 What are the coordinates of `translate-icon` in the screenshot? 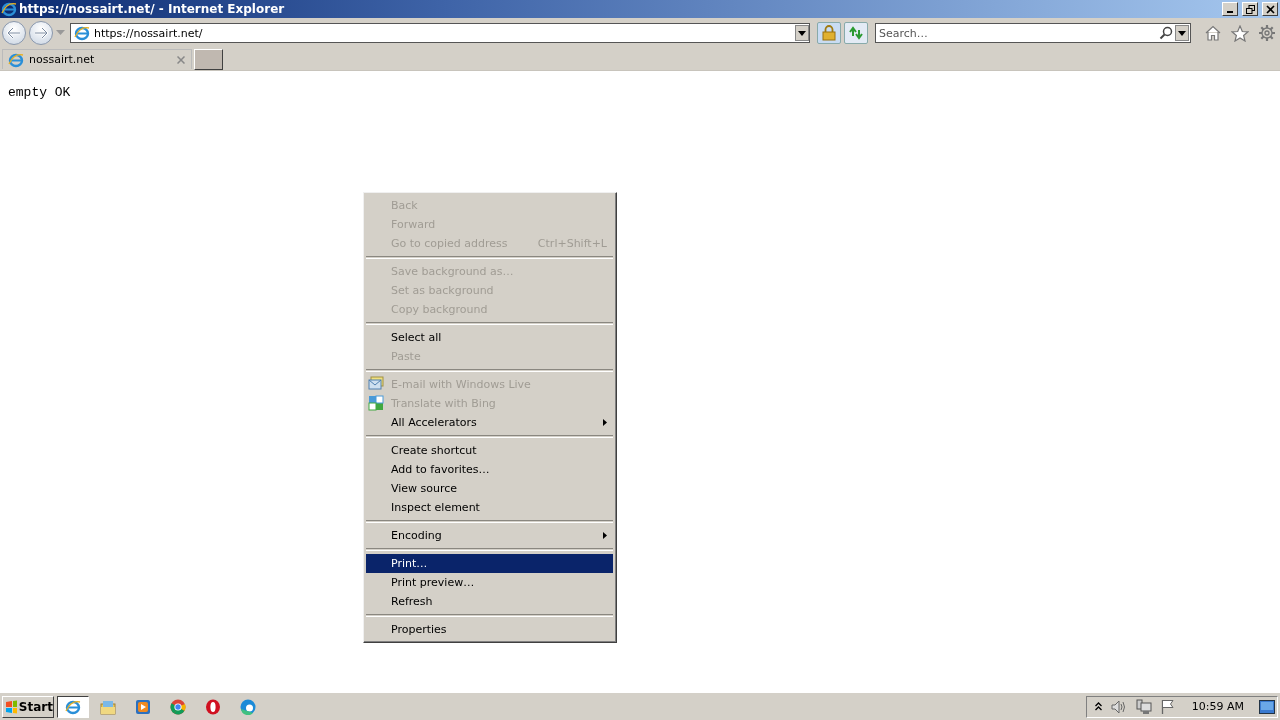 It's located at (376, 403).